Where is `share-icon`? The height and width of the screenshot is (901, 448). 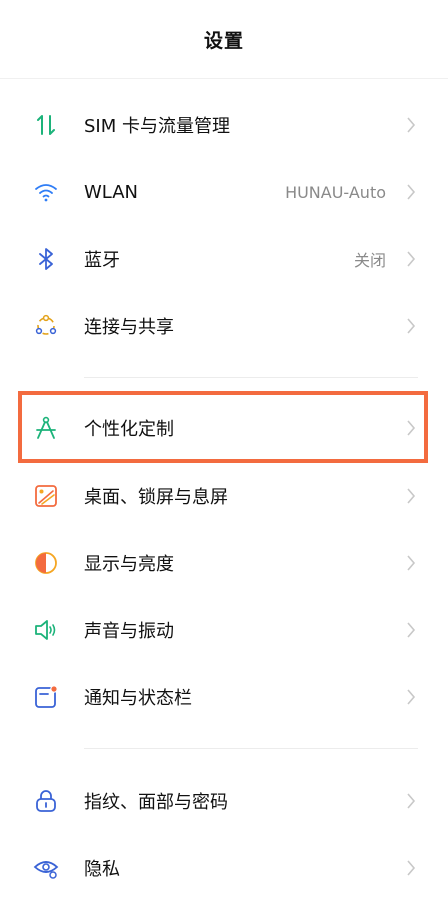
share-icon is located at coordinates (46, 326).